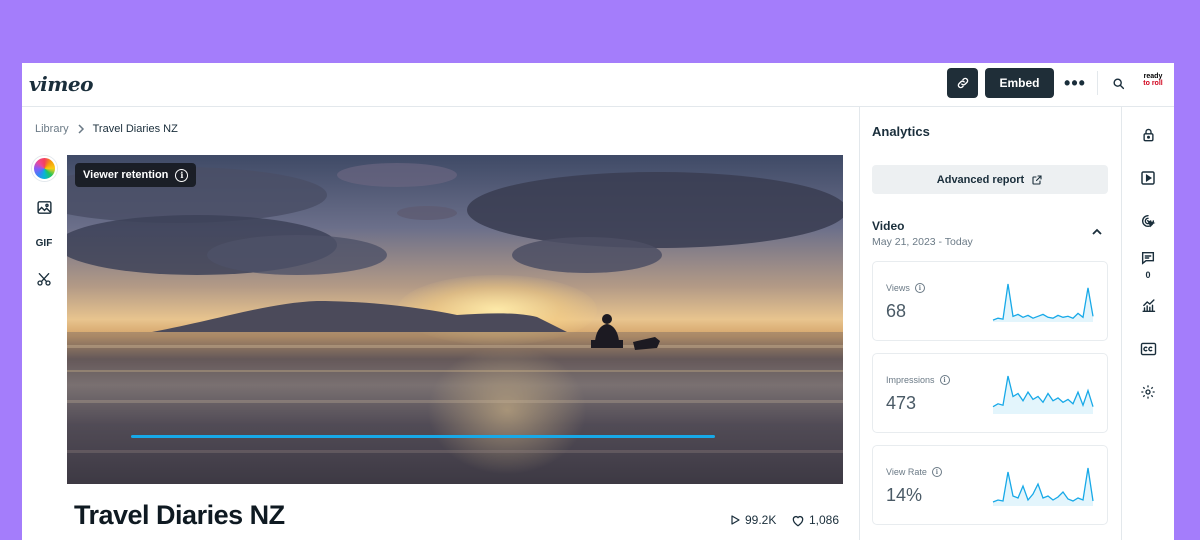 The height and width of the screenshot is (540, 1200). I want to click on avatar-text-top: ready, so click(1153, 76).